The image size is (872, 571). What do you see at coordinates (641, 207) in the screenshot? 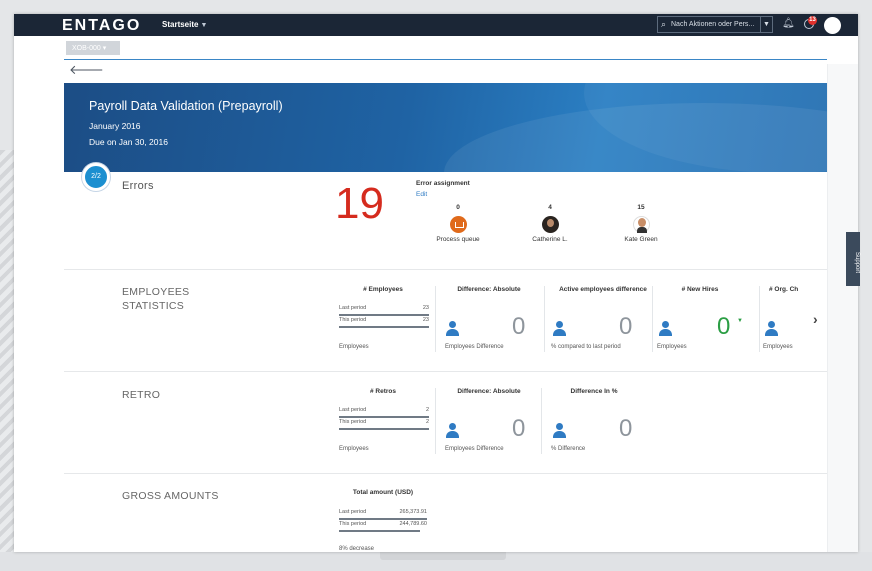
I see `assignee-count: 15` at bounding box center [641, 207].